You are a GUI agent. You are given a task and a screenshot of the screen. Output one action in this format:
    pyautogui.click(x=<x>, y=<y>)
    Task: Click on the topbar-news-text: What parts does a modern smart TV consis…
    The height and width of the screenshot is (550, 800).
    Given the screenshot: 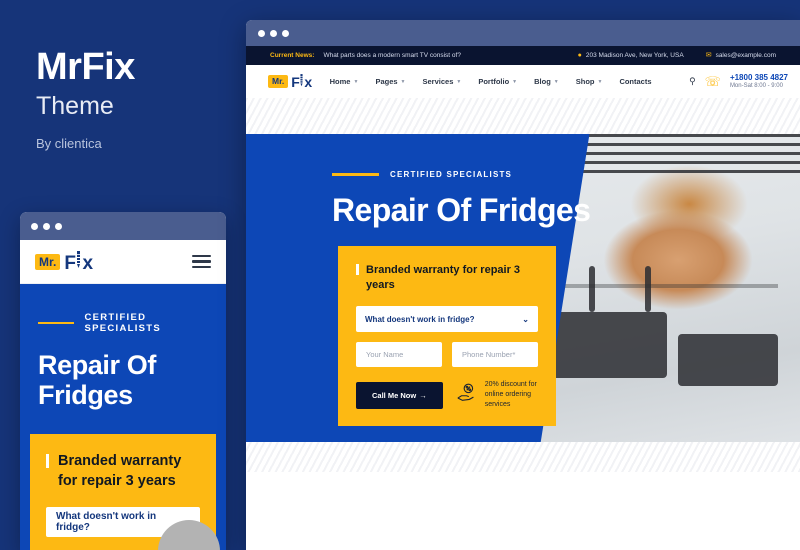 What is the action you would take?
    pyautogui.click(x=392, y=55)
    